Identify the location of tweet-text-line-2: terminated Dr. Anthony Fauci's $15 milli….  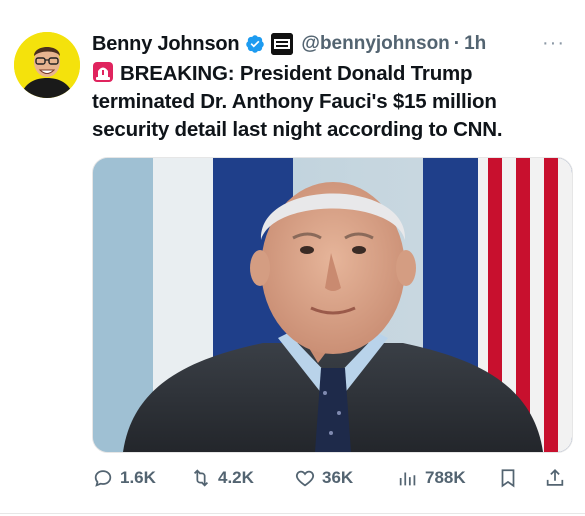
(294, 101).